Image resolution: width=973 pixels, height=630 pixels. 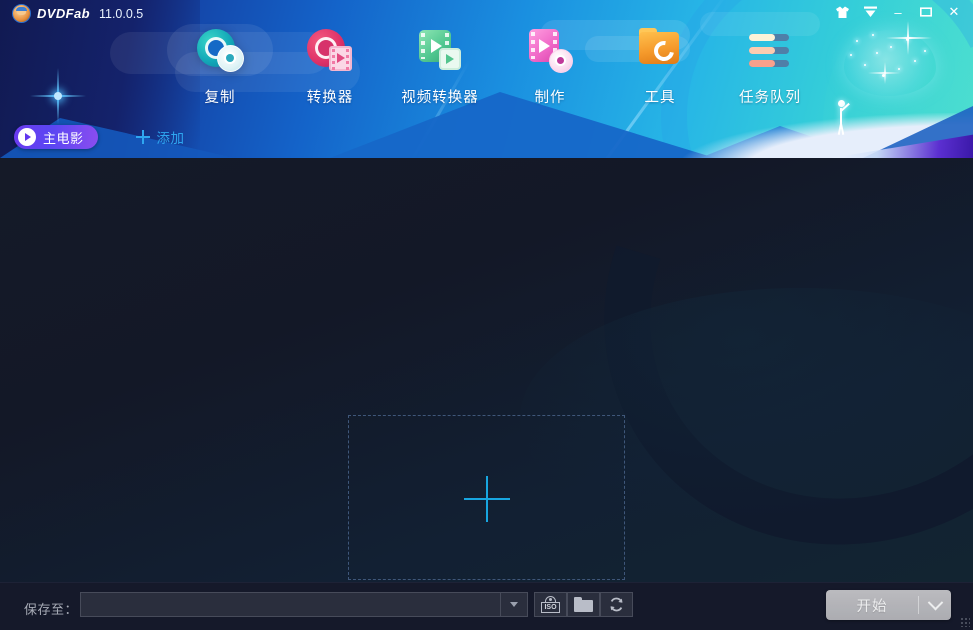 I want to click on tab-label: 视频转换器, so click(x=440, y=98).